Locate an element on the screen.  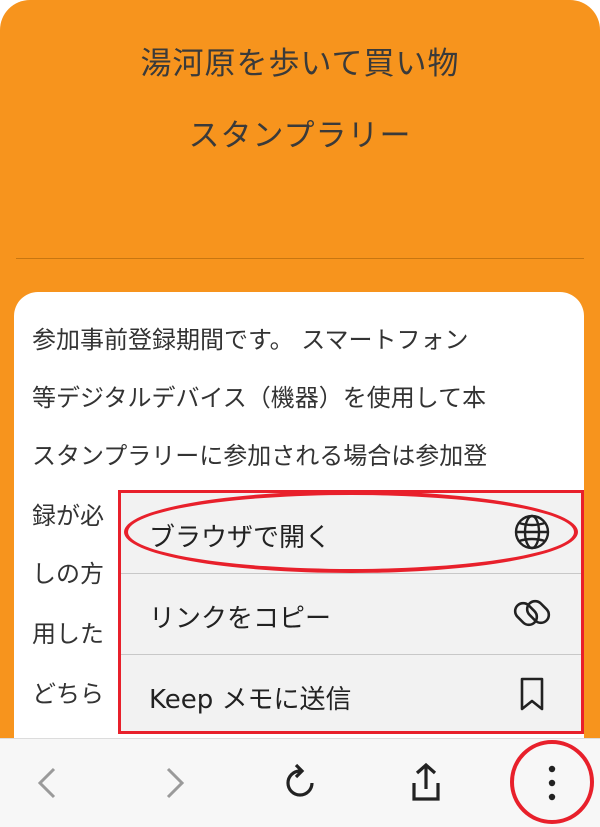
body-text-line: 録が必 is located at coordinates (68, 516).